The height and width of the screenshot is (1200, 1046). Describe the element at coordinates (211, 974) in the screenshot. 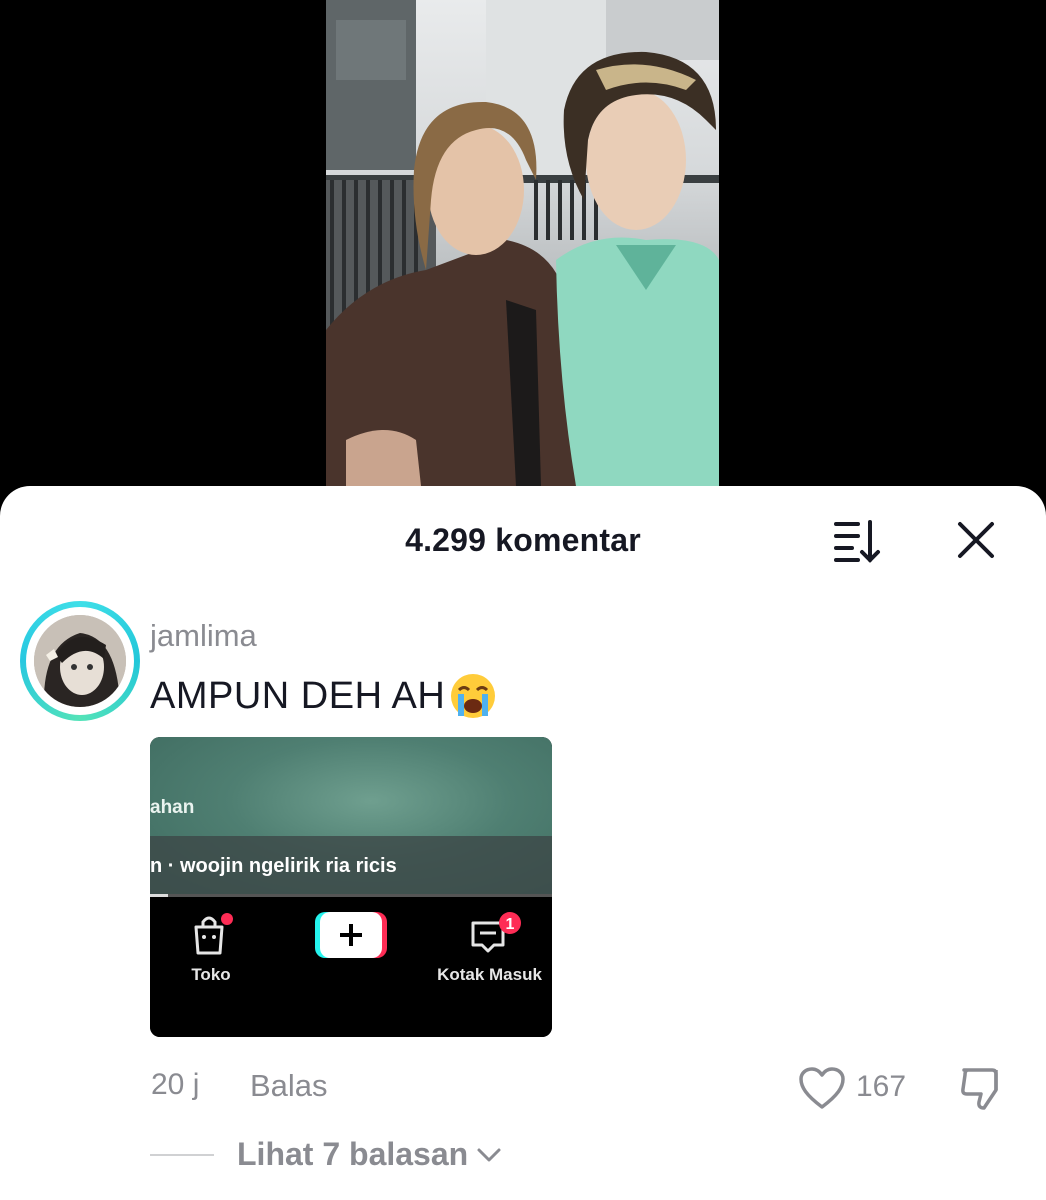

I see `shop-nav-label: Toko` at that location.